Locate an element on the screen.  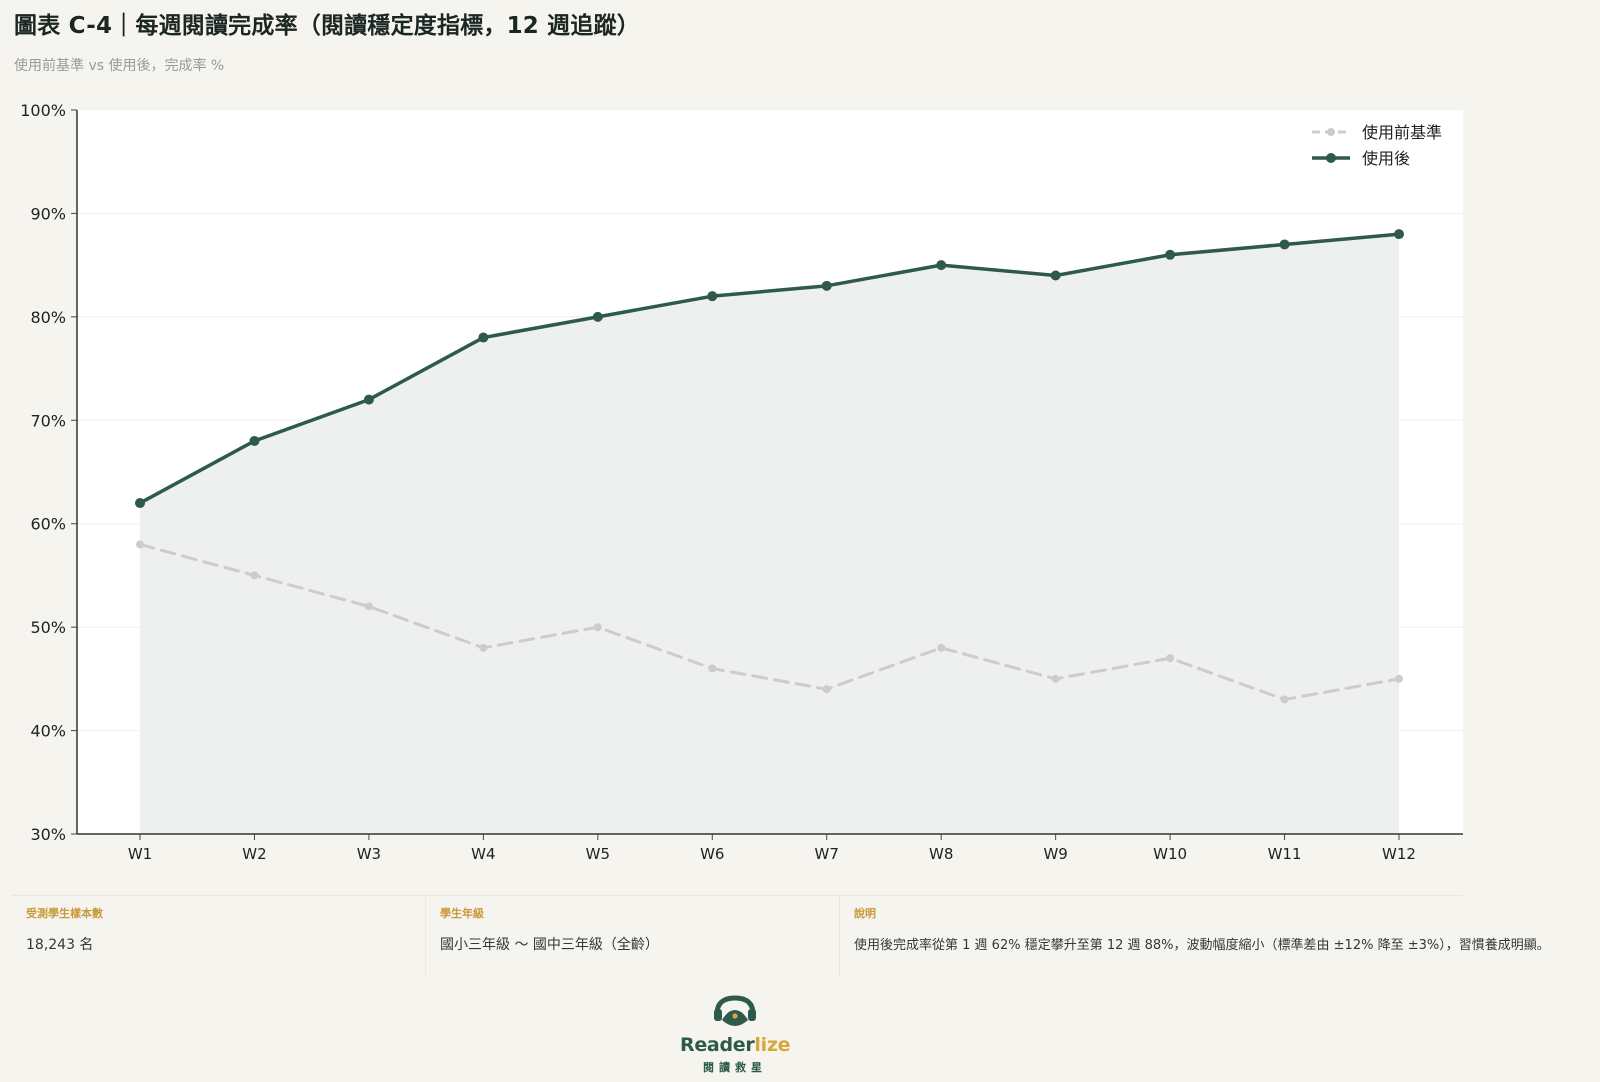
legend-after-marker is located at coordinates (1331, 158).